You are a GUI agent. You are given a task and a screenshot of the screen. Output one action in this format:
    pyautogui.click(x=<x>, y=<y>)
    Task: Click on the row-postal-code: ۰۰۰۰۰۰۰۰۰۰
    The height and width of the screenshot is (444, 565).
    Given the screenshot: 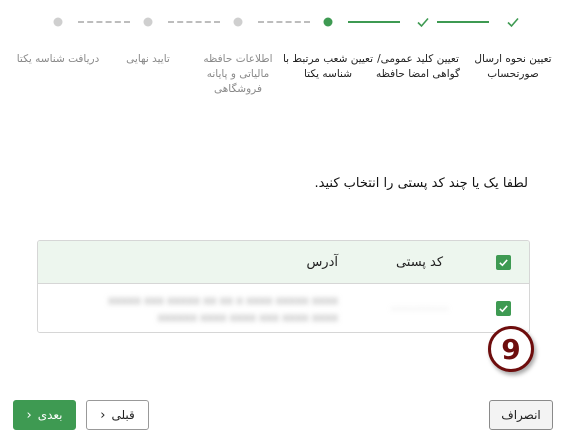 What is the action you would take?
    pyautogui.click(x=419, y=308)
    